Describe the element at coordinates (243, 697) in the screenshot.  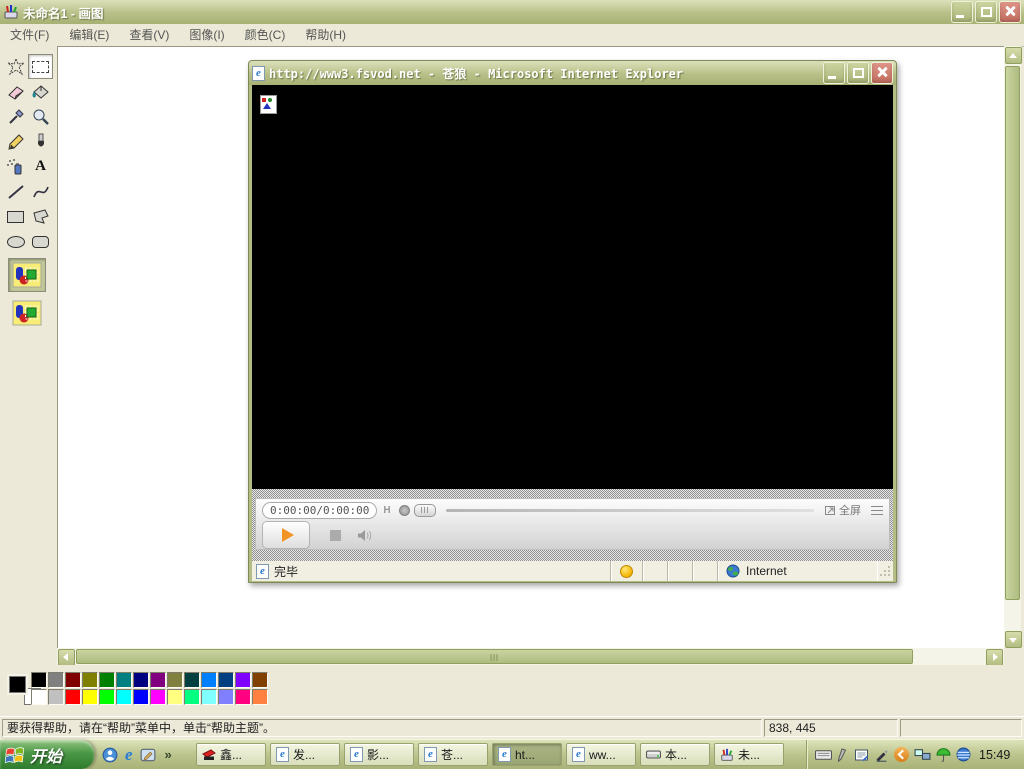
I see `color-swatch-#ff0080` at that location.